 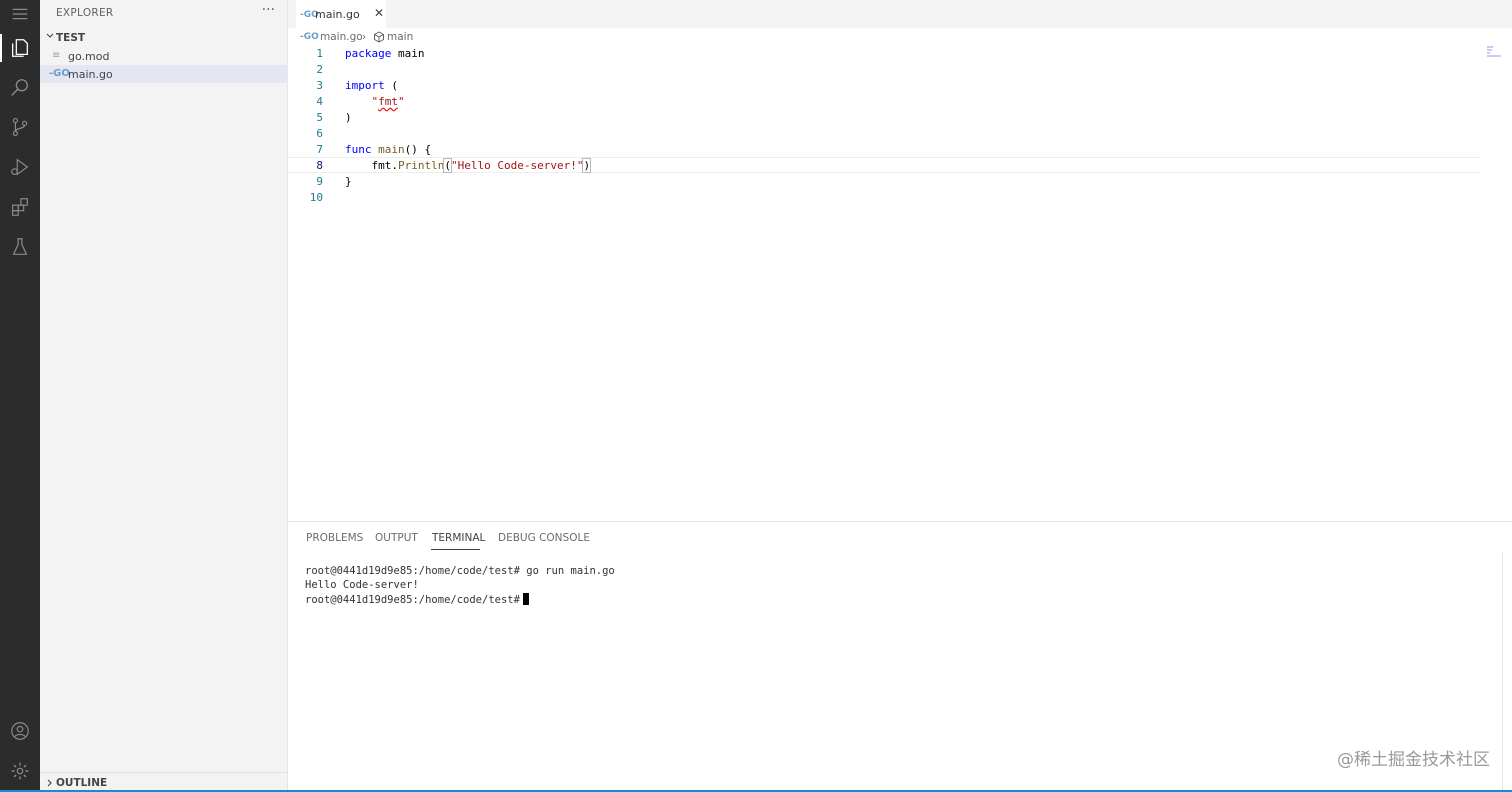 I want to click on code-line: 1 package main, so click(x=900, y=54).